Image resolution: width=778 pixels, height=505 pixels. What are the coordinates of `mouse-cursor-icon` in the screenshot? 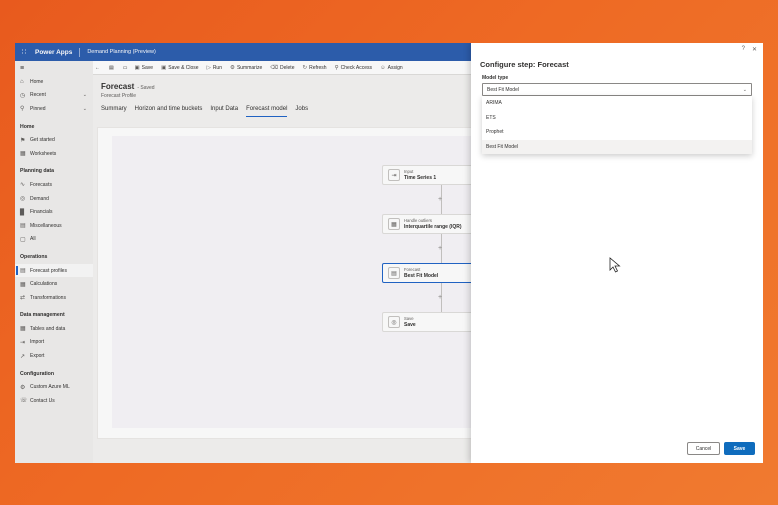 It's located at (615, 265).